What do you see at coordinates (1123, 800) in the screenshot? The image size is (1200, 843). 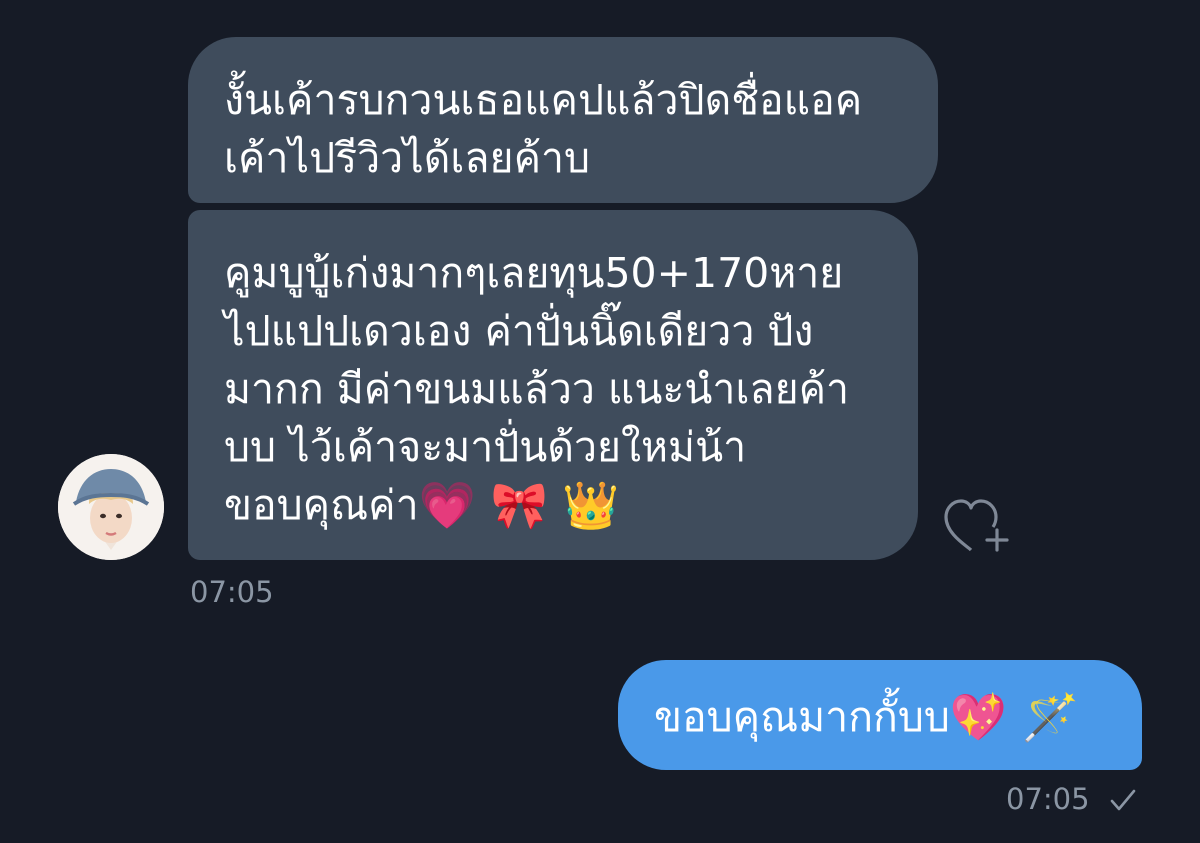 I see `read-check-icon` at bounding box center [1123, 800].